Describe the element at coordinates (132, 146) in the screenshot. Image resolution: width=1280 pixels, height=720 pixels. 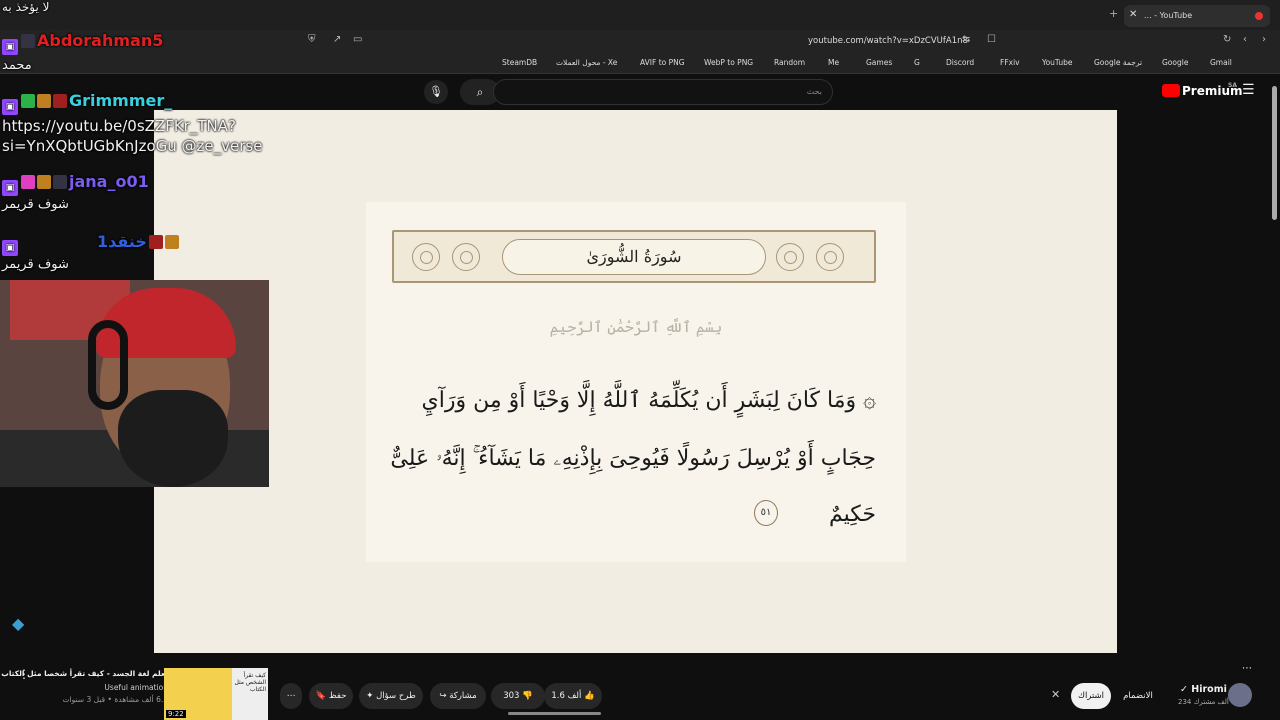
I see `chat-message-text: si=YnXQbtUGbKnJzoGu @ze_verse` at that location.